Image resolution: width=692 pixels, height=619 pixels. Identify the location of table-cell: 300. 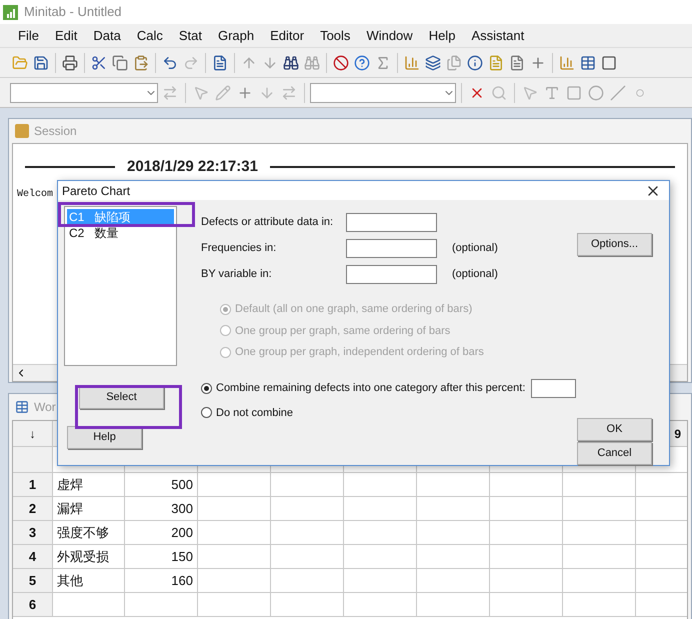
(161, 509).